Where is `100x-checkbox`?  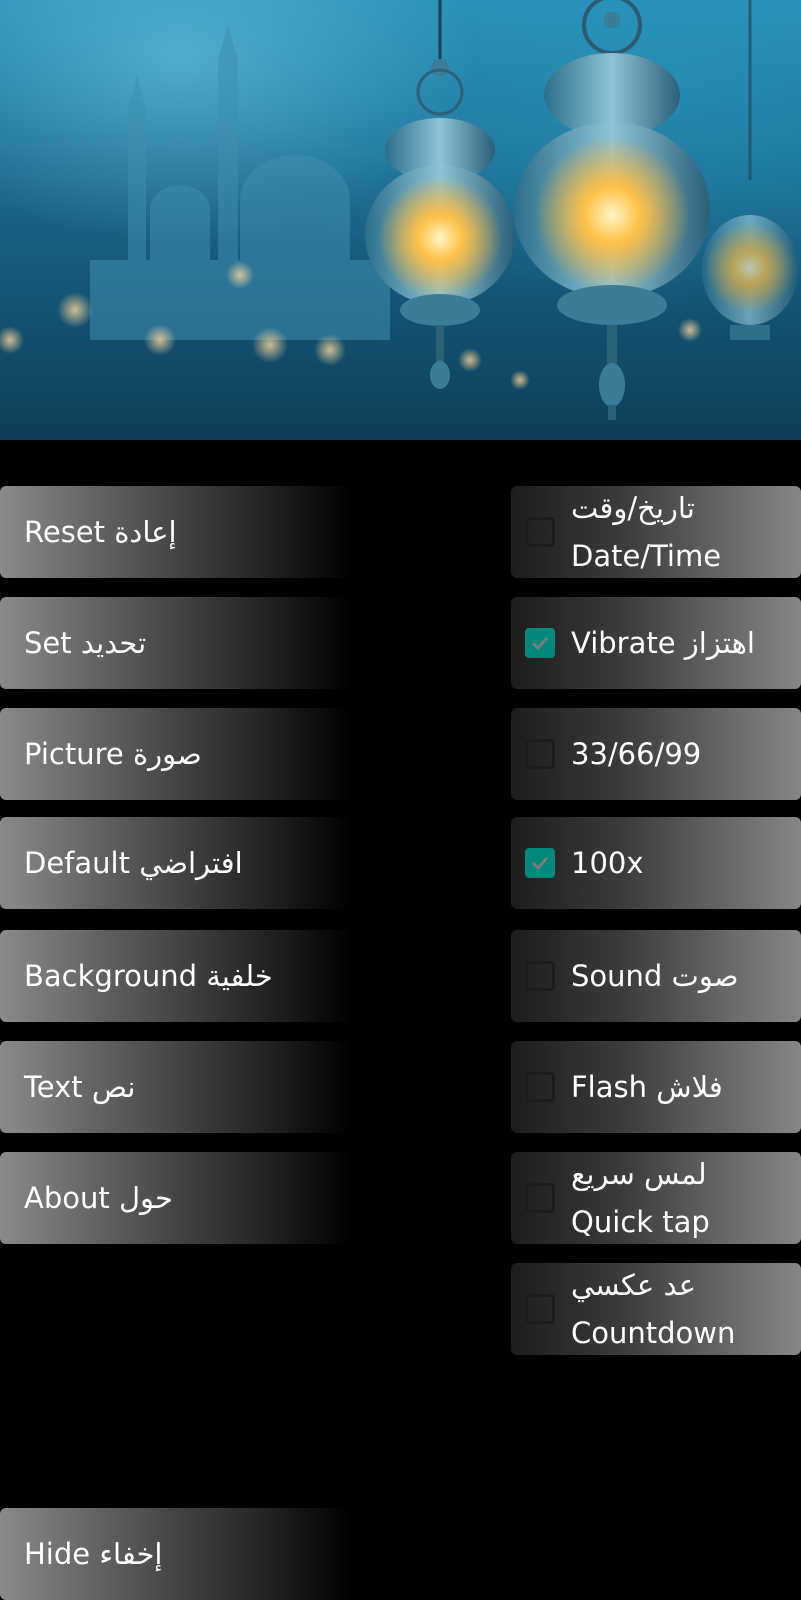 100x-checkbox is located at coordinates (540, 863).